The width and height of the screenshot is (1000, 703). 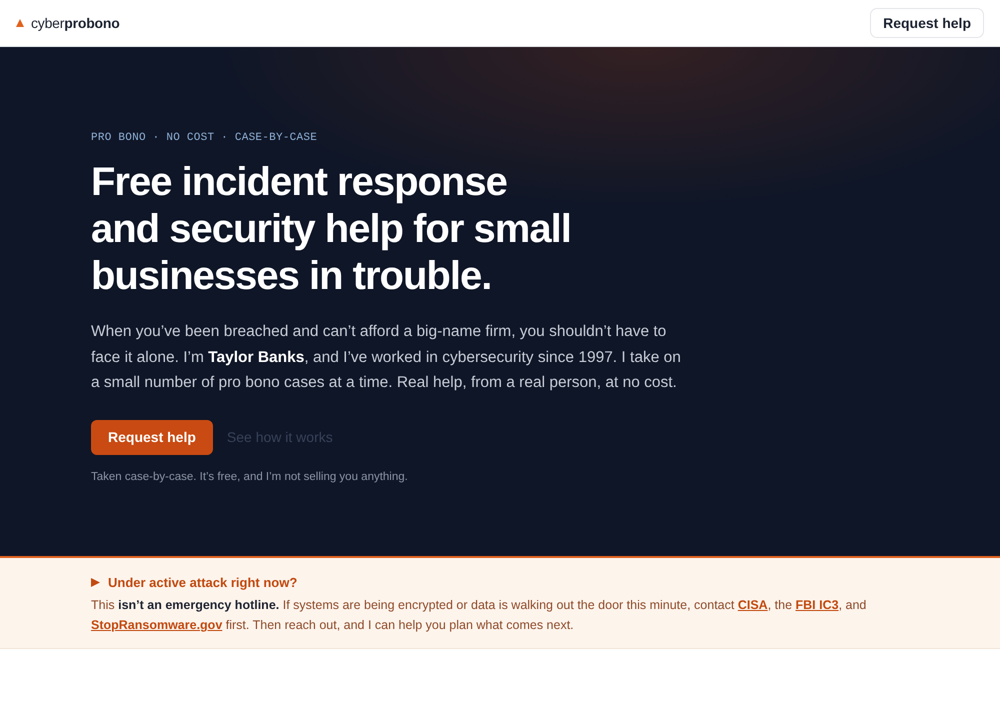 What do you see at coordinates (753, 605) in the screenshot?
I see `link: CISA` at bounding box center [753, 605].